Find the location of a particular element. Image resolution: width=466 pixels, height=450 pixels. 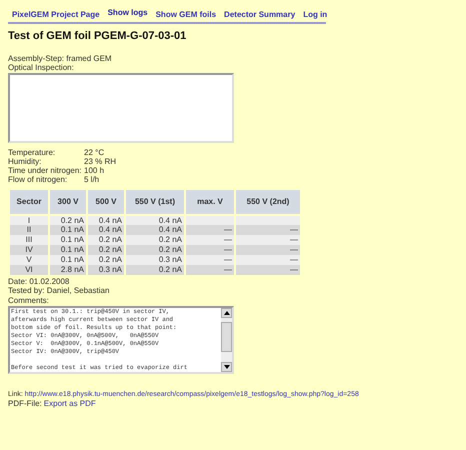

scrollbar is located at coordinates (226, 340).